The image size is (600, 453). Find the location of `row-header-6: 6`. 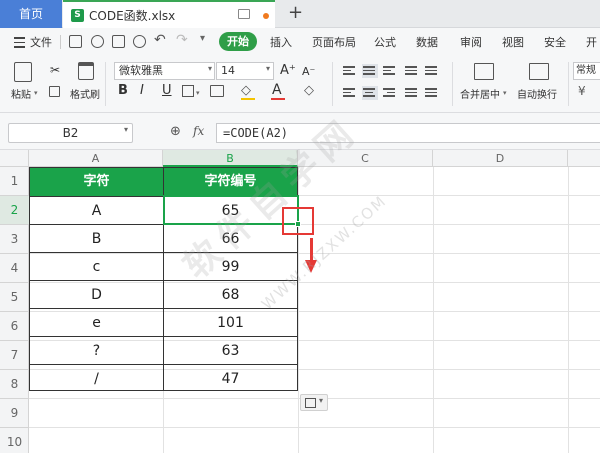

row-header-6: 6 is located at coordinates (14, 326).